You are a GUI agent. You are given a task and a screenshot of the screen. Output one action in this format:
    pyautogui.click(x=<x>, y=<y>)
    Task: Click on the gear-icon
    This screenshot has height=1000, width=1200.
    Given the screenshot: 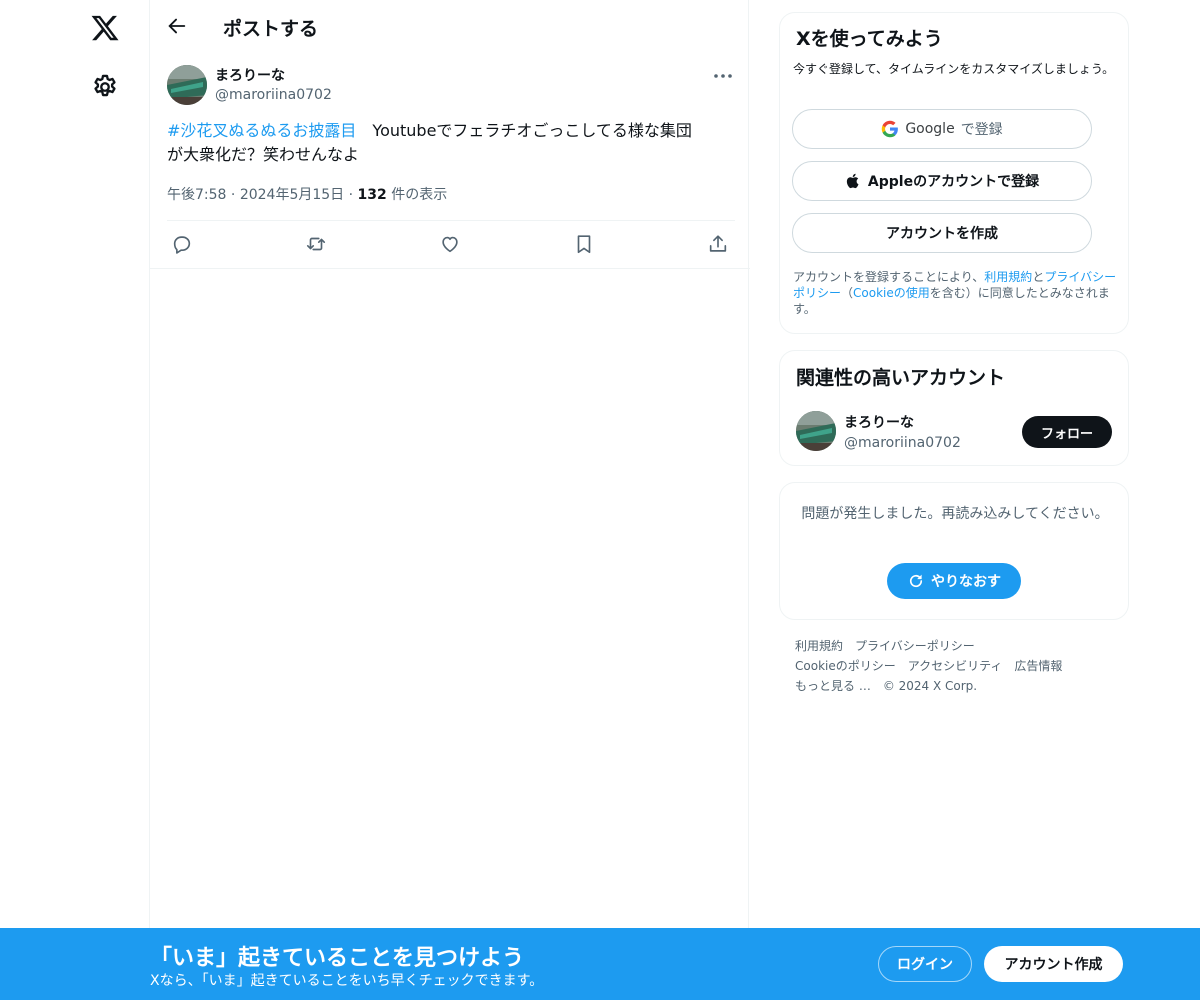 What is the action you would take?
    pyautogui.click(x=105, y=87)
    